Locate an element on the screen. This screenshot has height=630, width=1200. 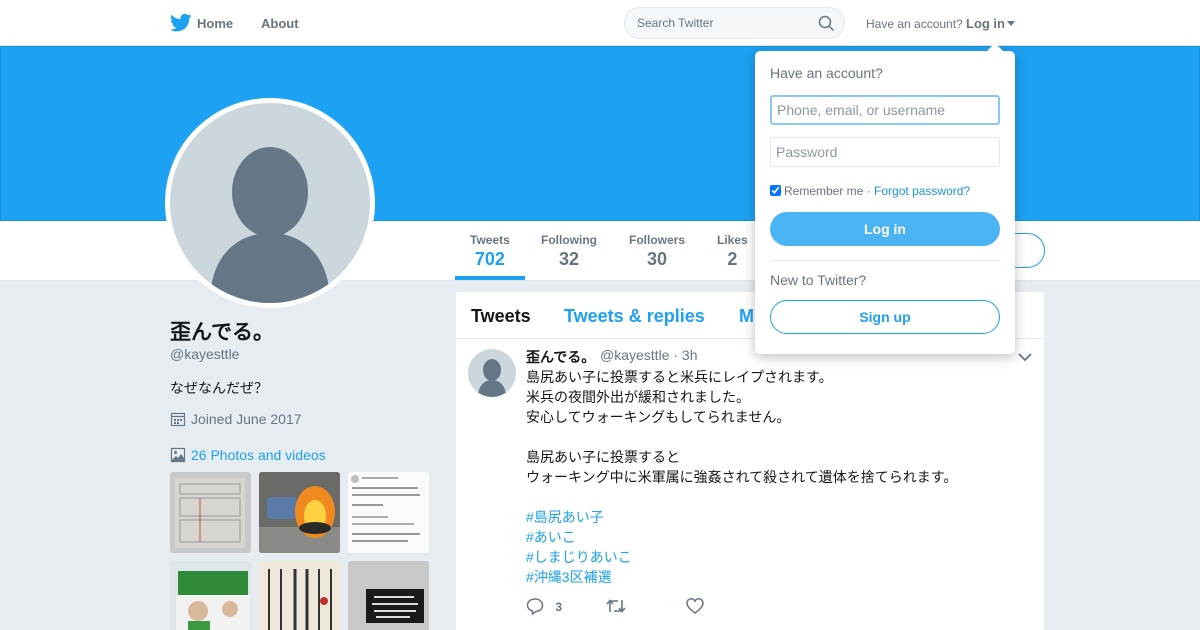
divider is located at coordinates (885, 260).